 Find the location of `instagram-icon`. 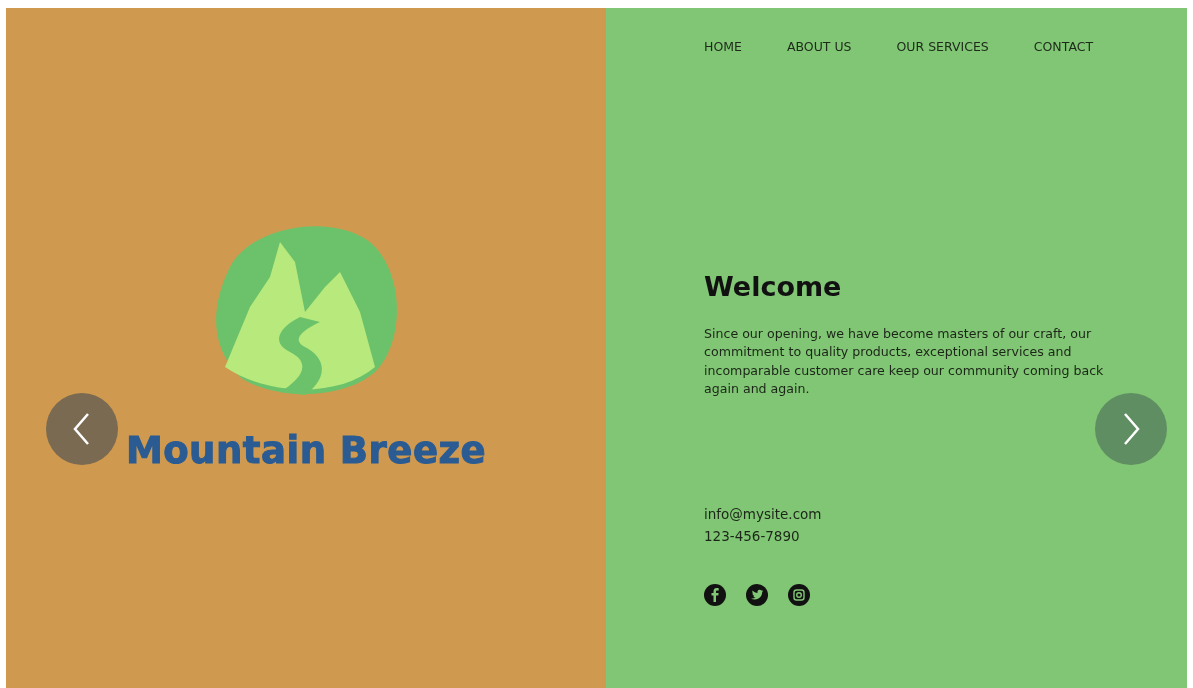

instagram-icon is located at coordinates (799, 595).